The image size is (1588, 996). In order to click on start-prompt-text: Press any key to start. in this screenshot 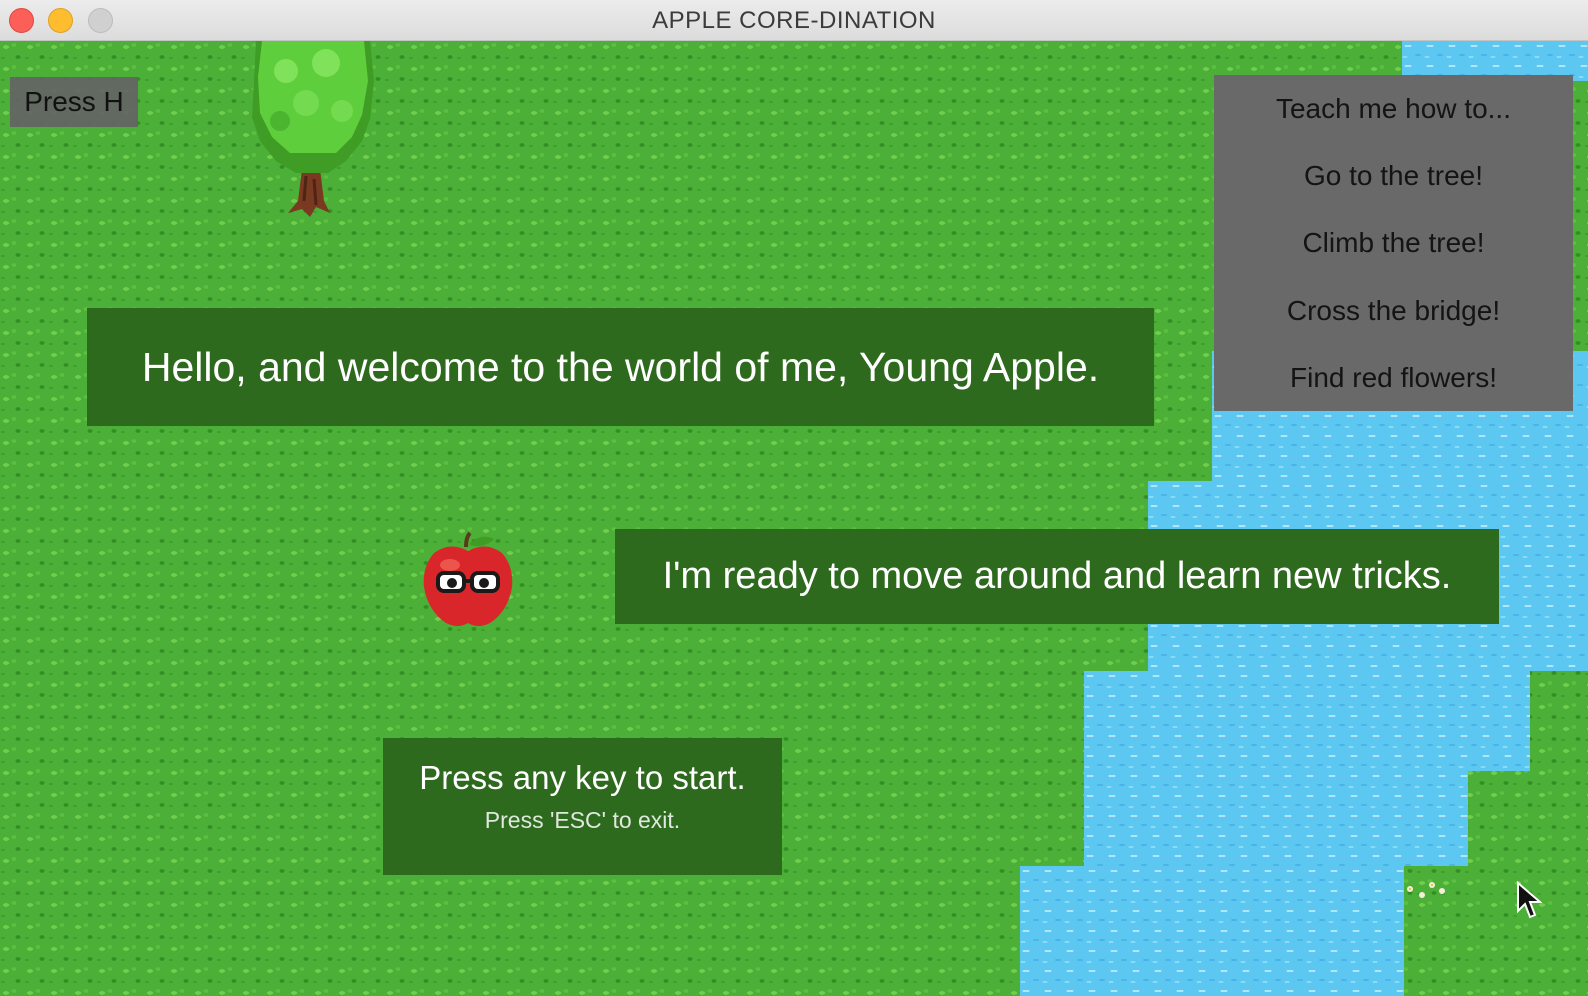, I will do `click(582, 777)`.